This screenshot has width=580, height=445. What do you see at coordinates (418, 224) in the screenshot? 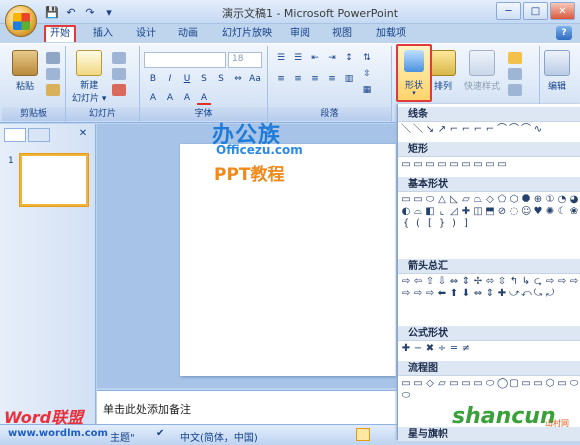
I see `gallery-shape-icon: (` at bounding box center [418, 224].